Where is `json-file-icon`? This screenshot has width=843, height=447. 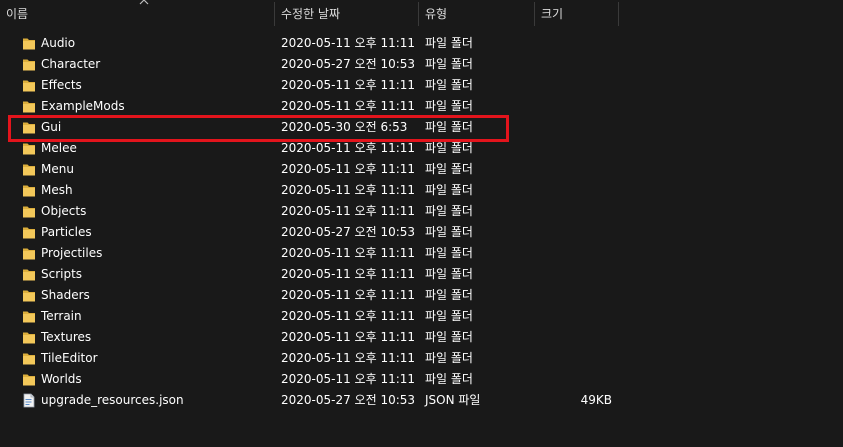
json-file-icon is located at coordinates (29, 400).